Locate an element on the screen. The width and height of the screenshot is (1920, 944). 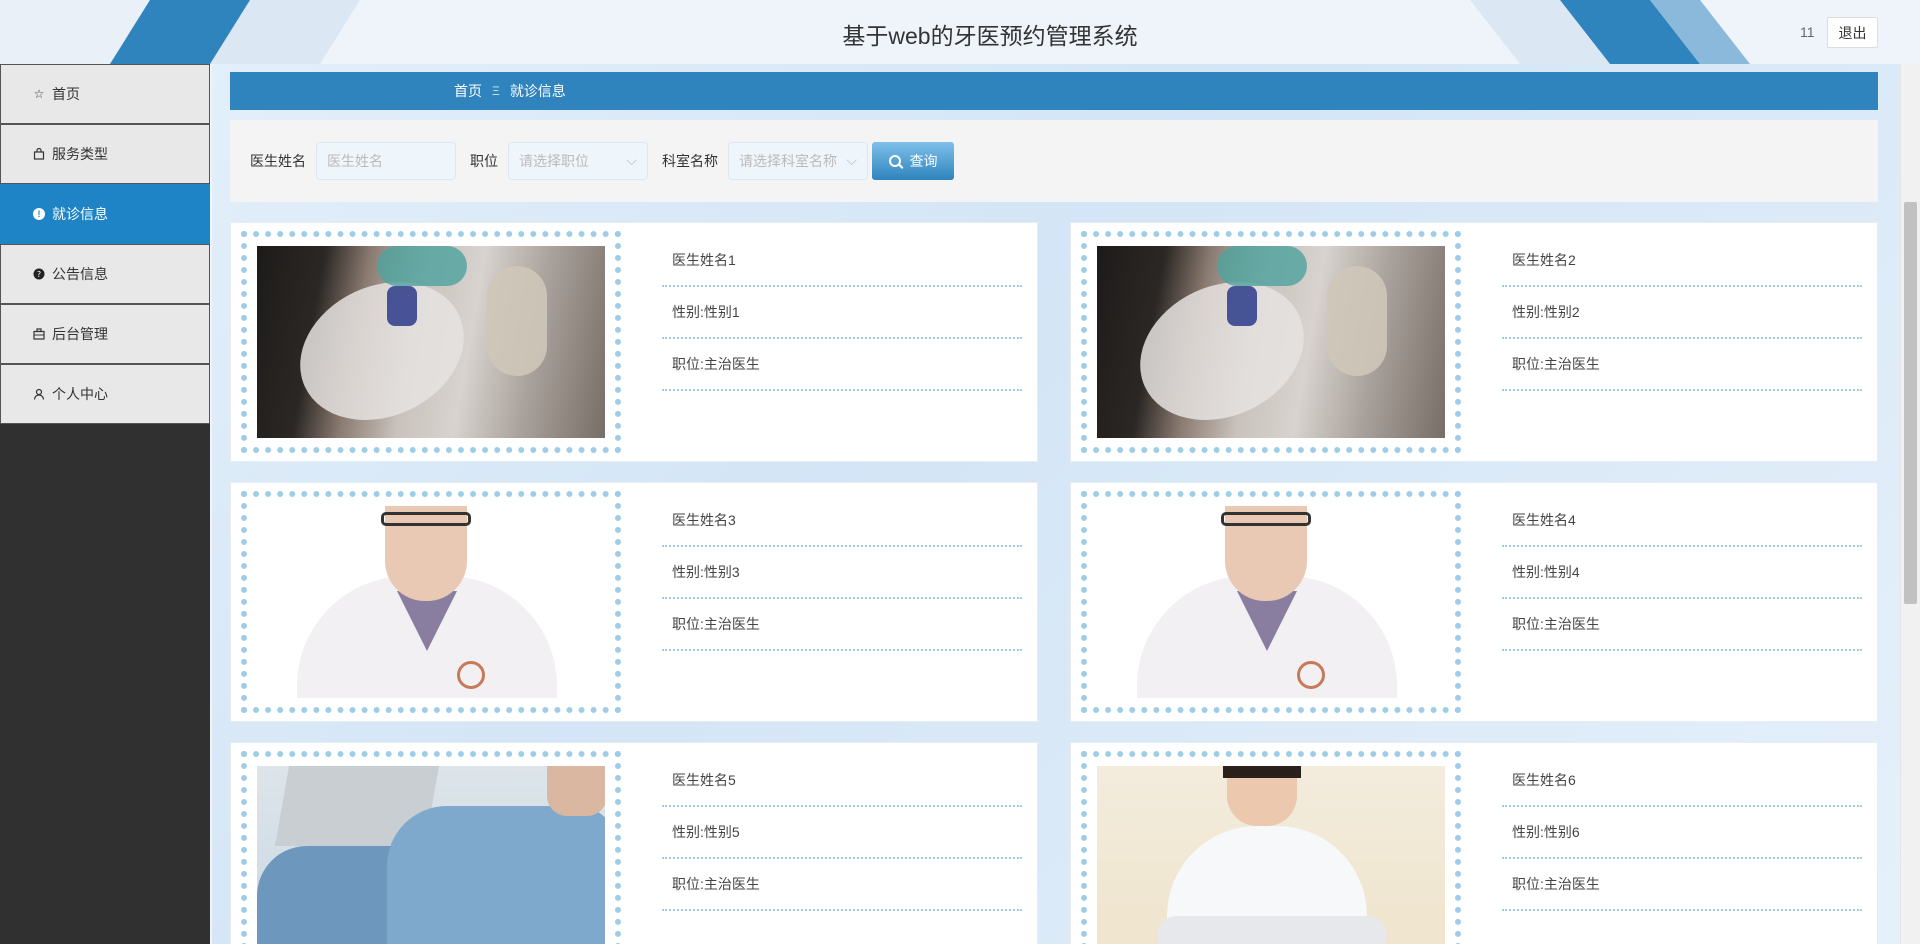
breadcrumb-separator: Ξ is located at coordinates (496, 91).